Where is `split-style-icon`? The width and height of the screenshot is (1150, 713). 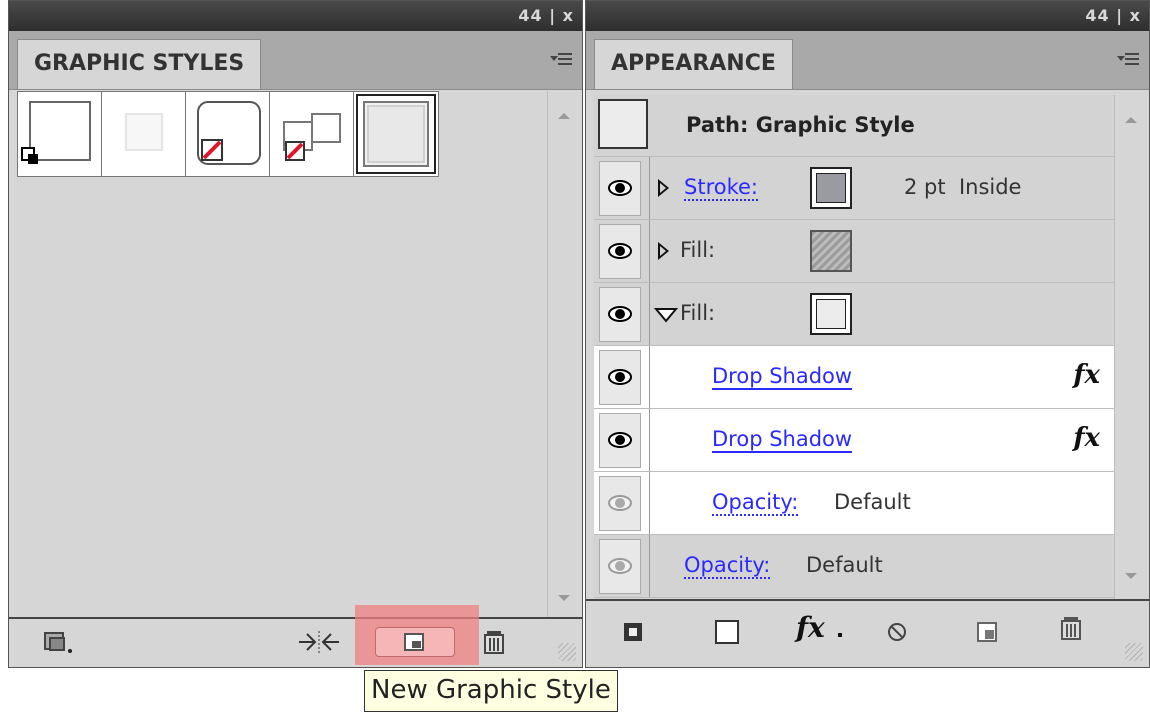
split-style-icon is located at coordinates (312, 137).